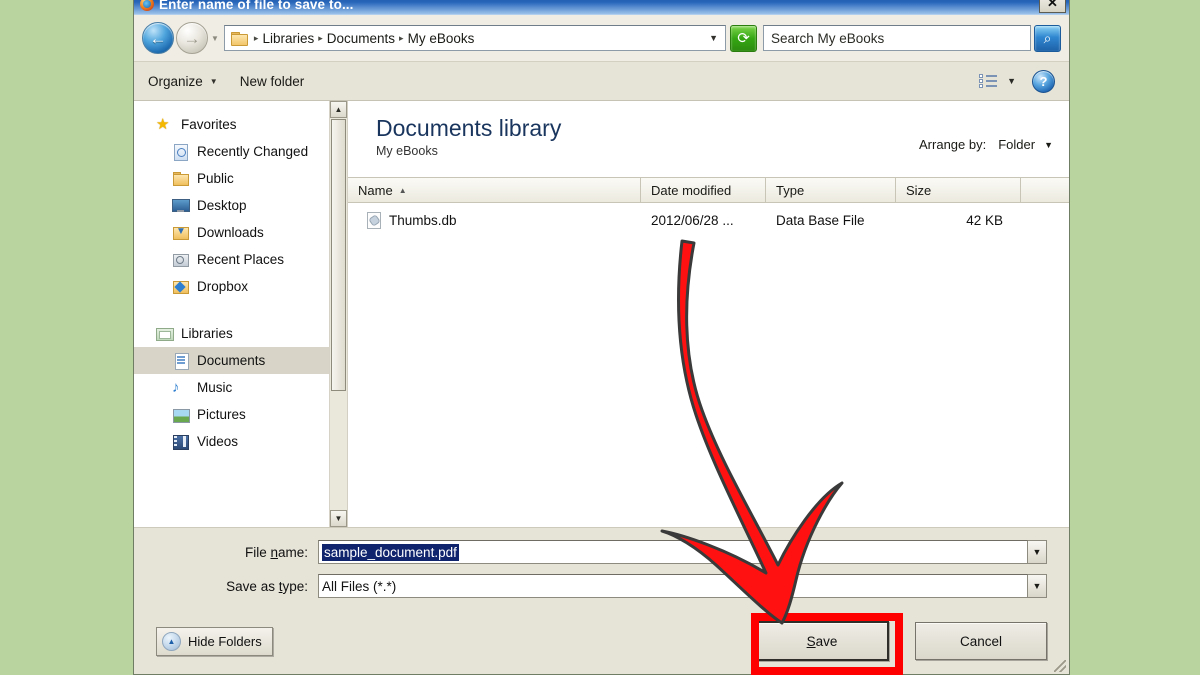 This screenshot has width=1200, height=675. What do you see at coordinates (240, 205) in the screenshot?
I see `sidebar-item-desktop: Desktop` at bounding box center [240, 205].